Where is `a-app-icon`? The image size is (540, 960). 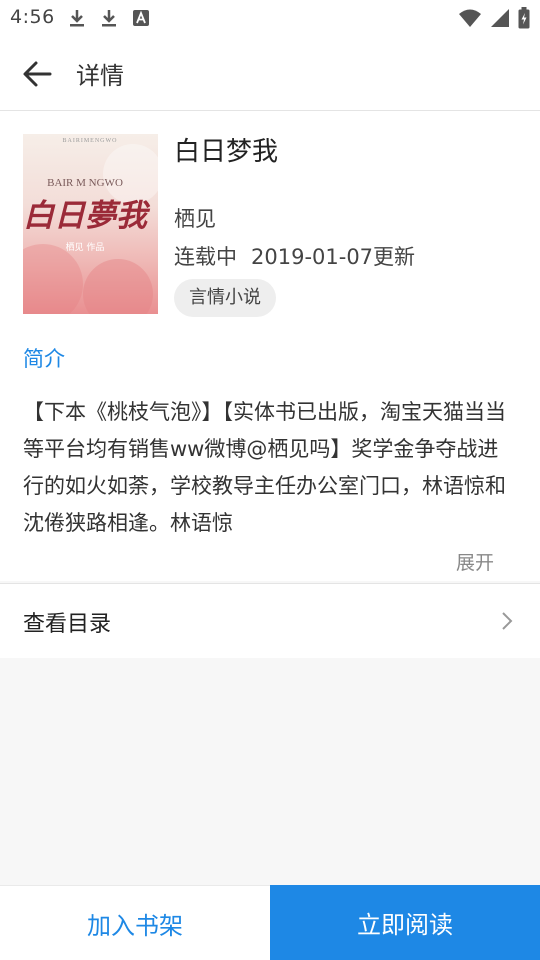 a-app-icon is located at coordinates (141, 18).